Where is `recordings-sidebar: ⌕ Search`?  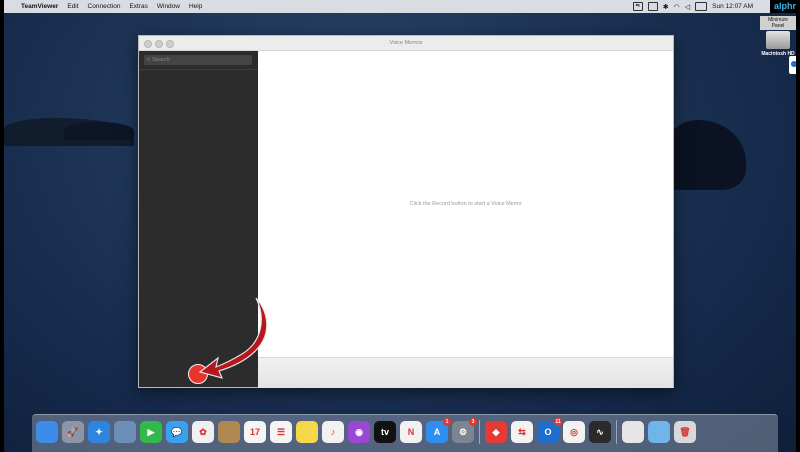
recordings-sidebar: ⌕ Search is located at coordinates (198, 219).